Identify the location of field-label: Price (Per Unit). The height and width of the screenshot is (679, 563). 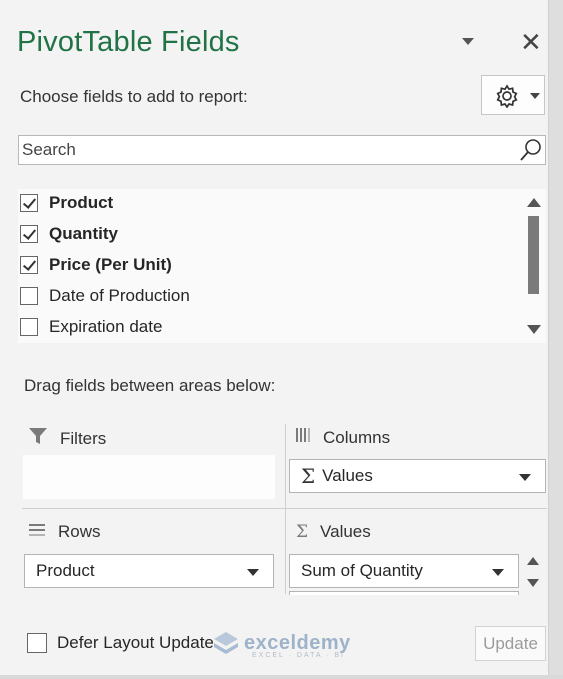
(110, 264).